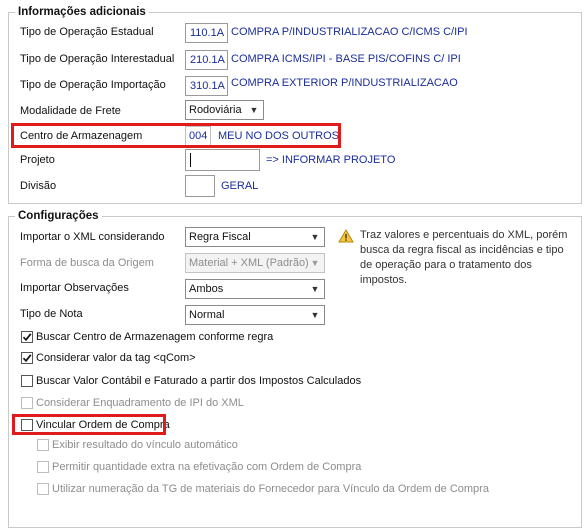  I want to click on warning-icon, so click(346, 237).